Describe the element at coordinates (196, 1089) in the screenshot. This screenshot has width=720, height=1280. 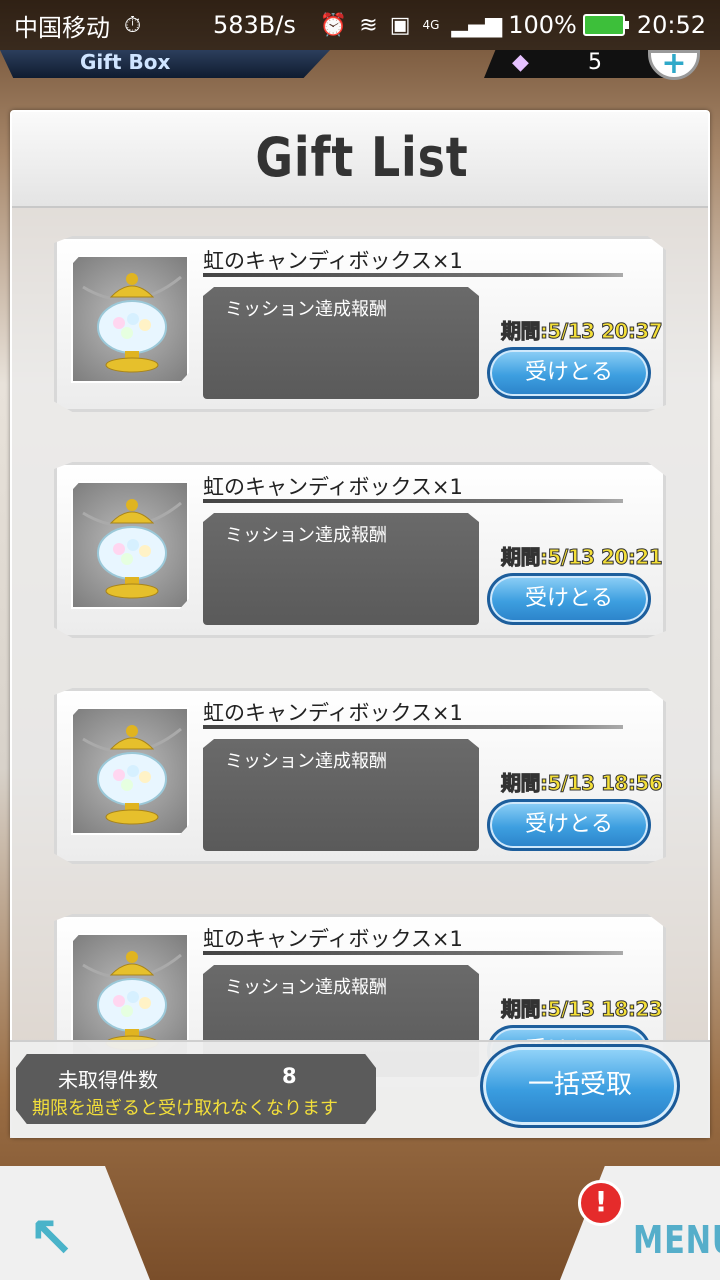
I see `unclaimed-count-box: 未取得件数 8 期限を過ぎると受け取れなくなります` at that location.